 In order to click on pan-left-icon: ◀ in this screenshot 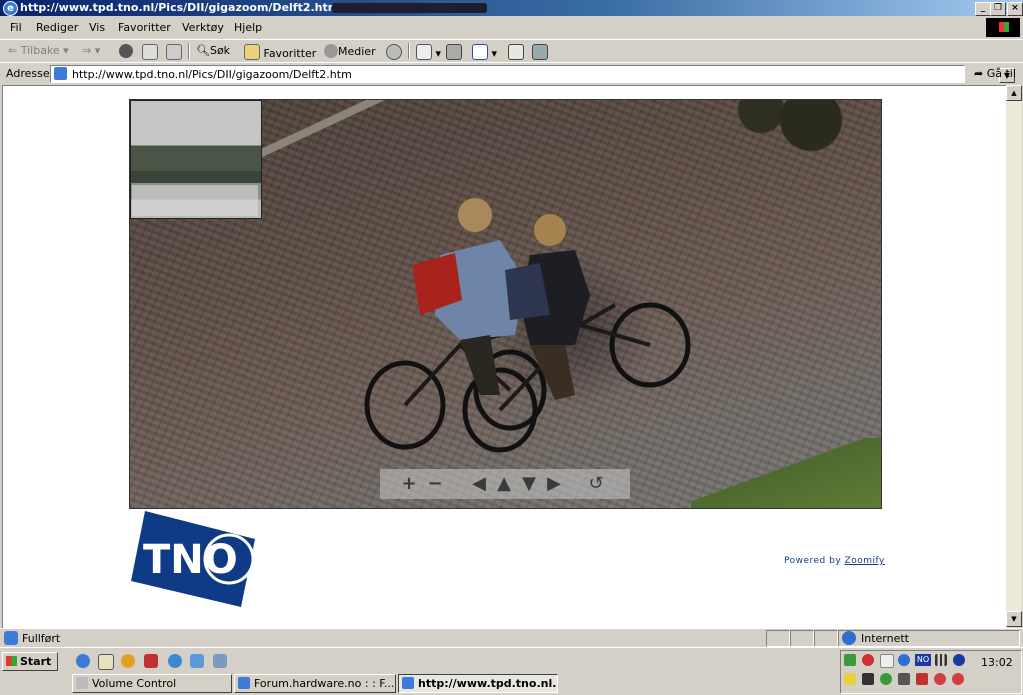, I will do `click(479, 484)`.